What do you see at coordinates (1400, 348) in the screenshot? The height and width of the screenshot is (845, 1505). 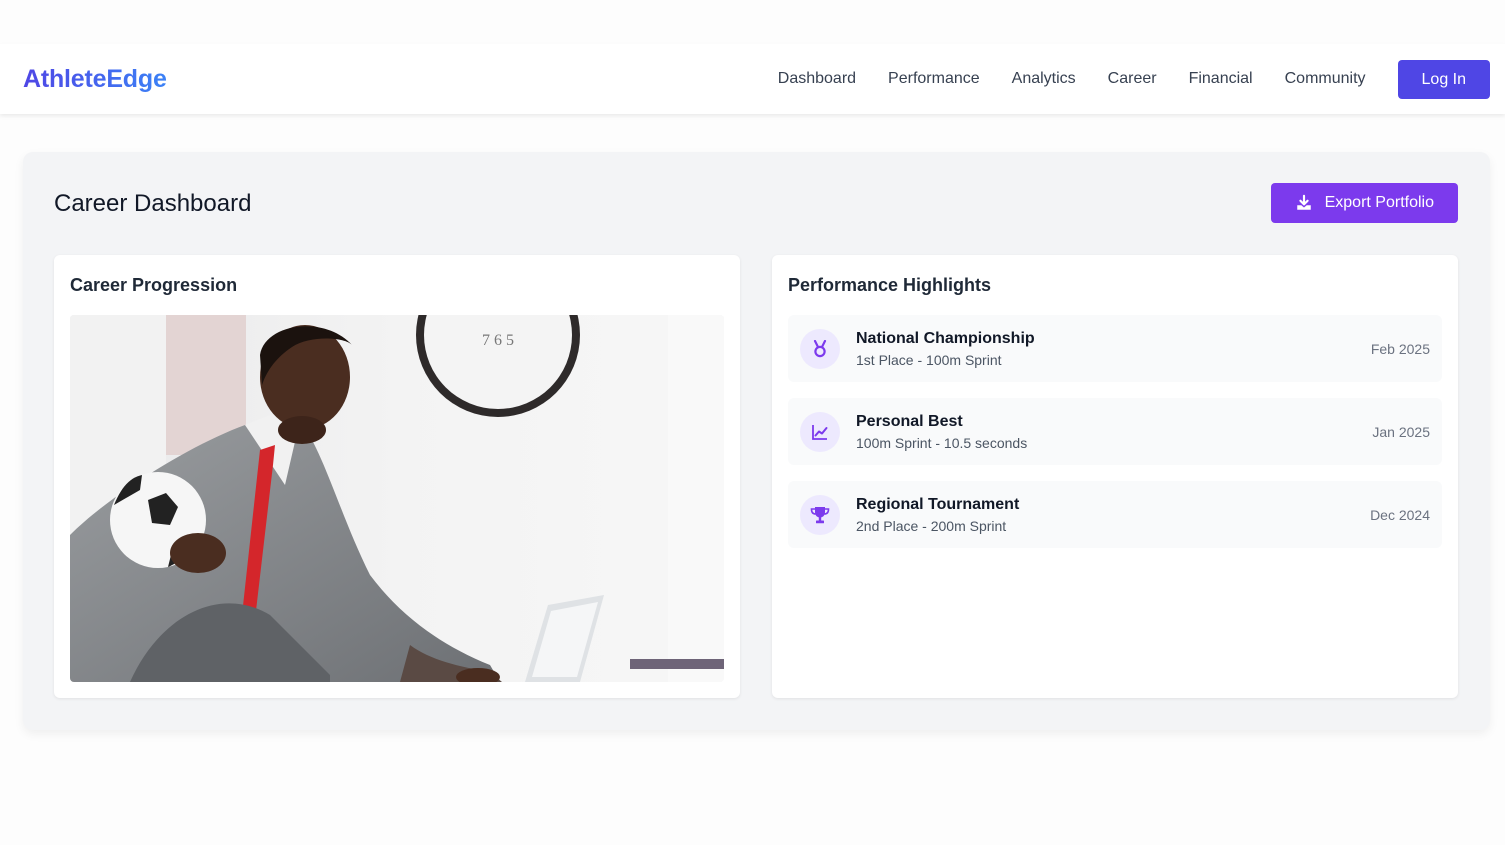 I see `highlight-date: Feb 2025` at bounding box center [1400, 348].